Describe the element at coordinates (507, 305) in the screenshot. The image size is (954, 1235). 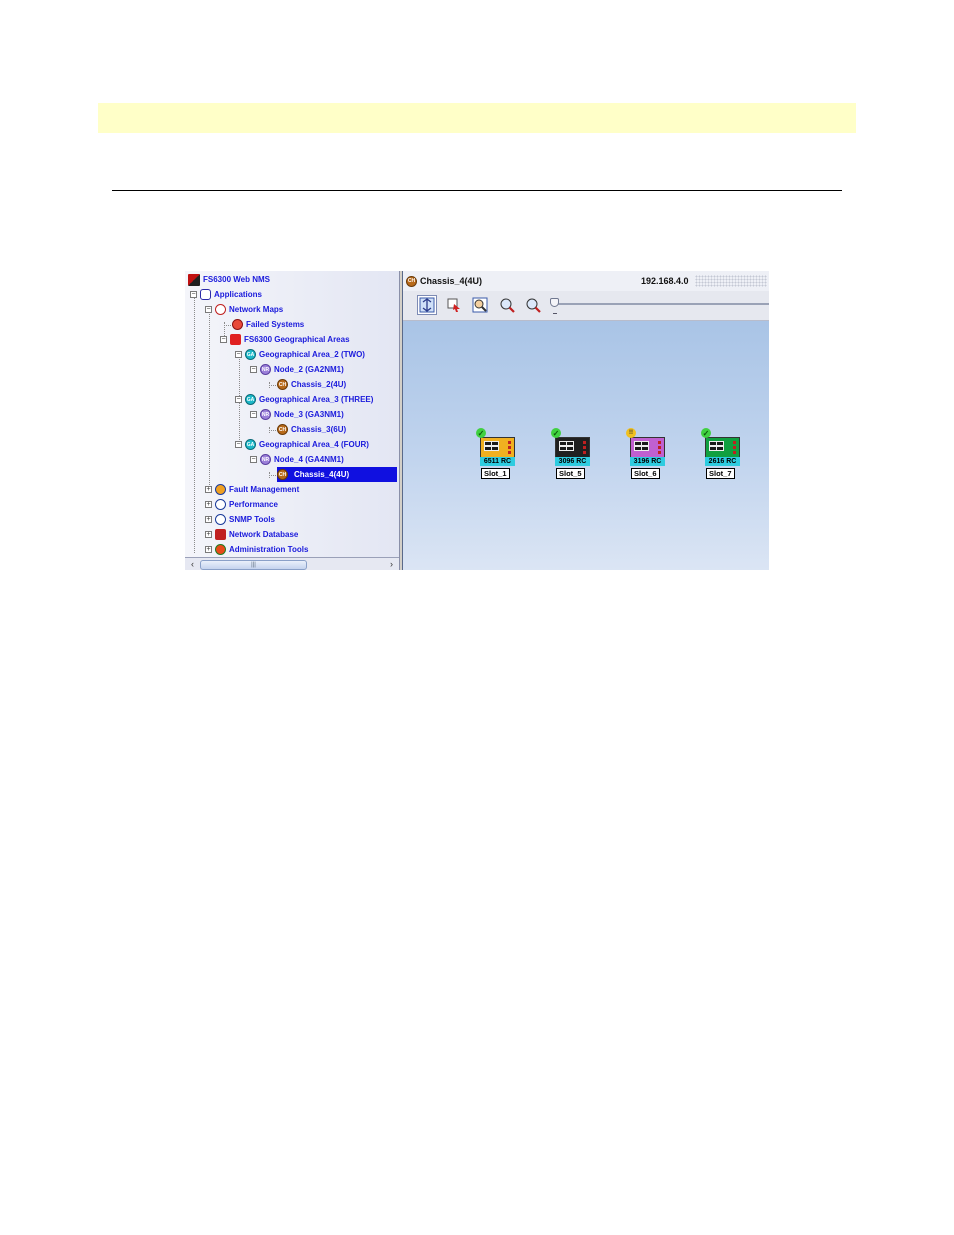
I see `zoom-in-button` at that location.